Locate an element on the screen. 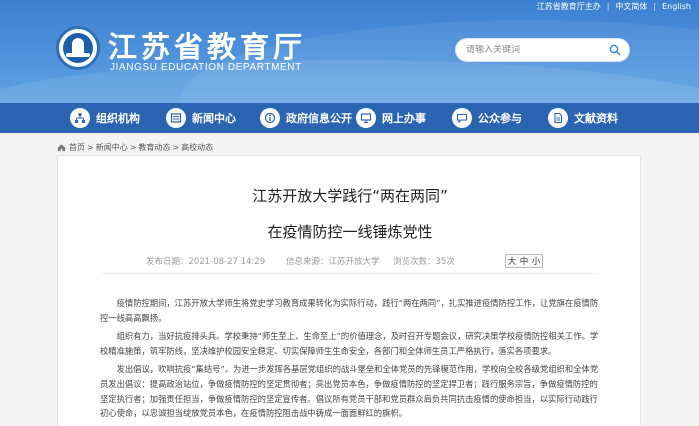 The image size is (699, 426). sponsor-text: 江苏省教育厅主办 is located at coordinates (568, 6).